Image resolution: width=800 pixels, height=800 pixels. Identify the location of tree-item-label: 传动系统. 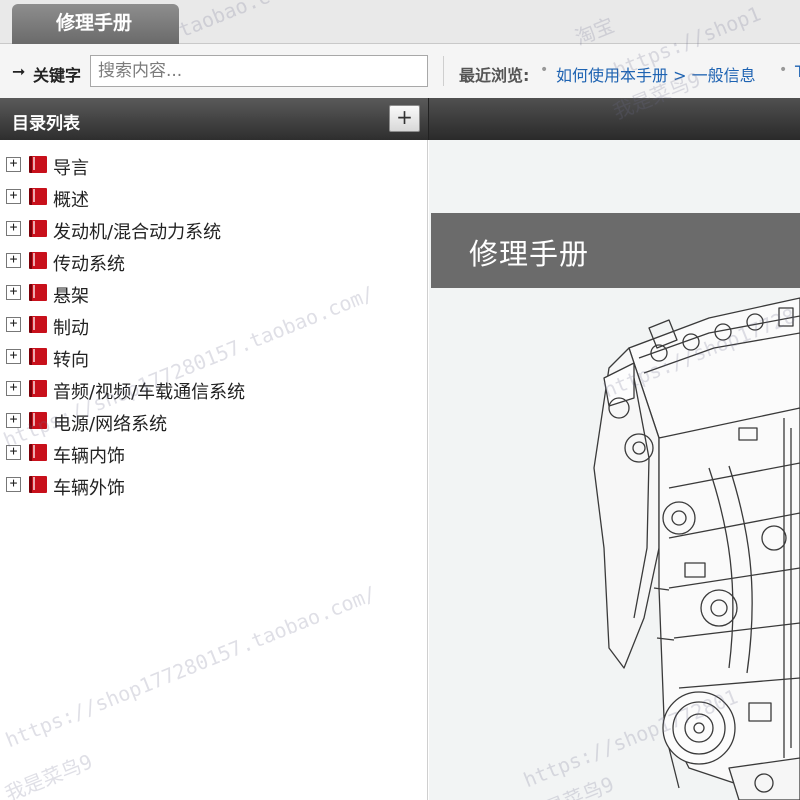
(89, 263).